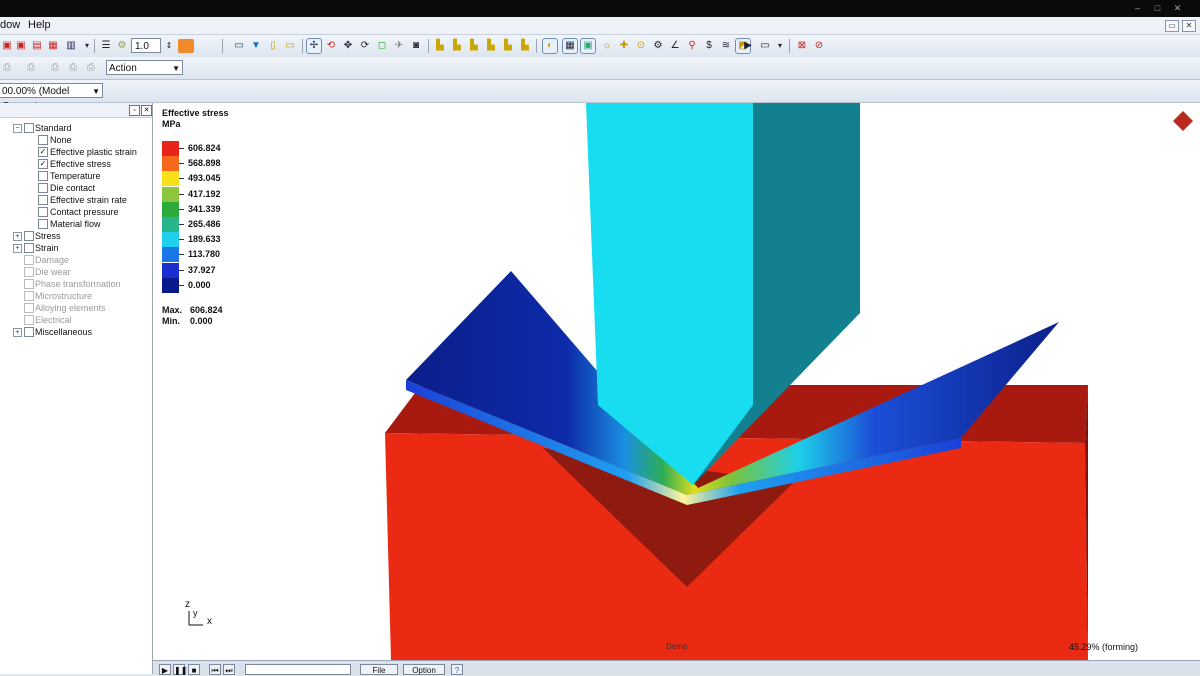 This screenshot has width=1200, height=676. What do you see at coordinates (81, 248) in the screenshot?
I see `tree-group: + Strain` at bounding box center [81, 248].